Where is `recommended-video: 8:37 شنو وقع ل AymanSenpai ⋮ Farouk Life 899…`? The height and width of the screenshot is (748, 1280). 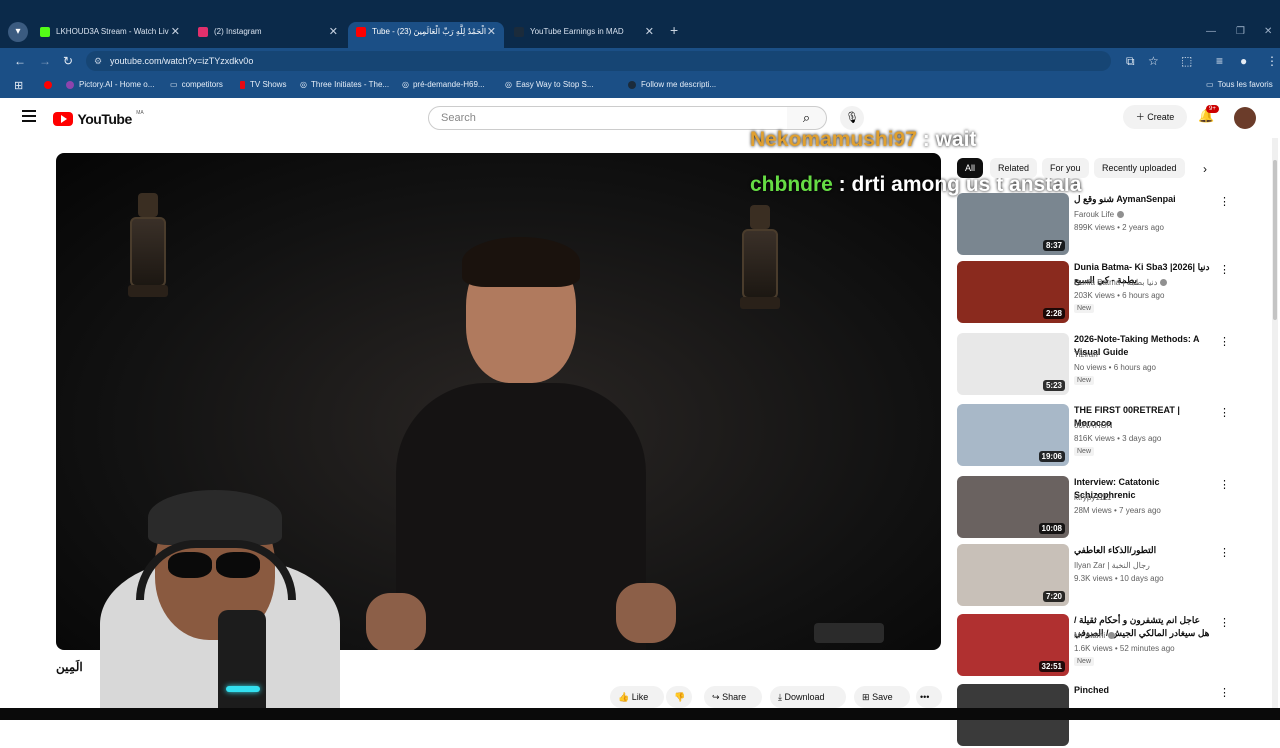
recommended-video: 8:37 شنو وقع ل AymanSenpai ⋮ Farouk Life 899… is located at coordinates (1093, 225).